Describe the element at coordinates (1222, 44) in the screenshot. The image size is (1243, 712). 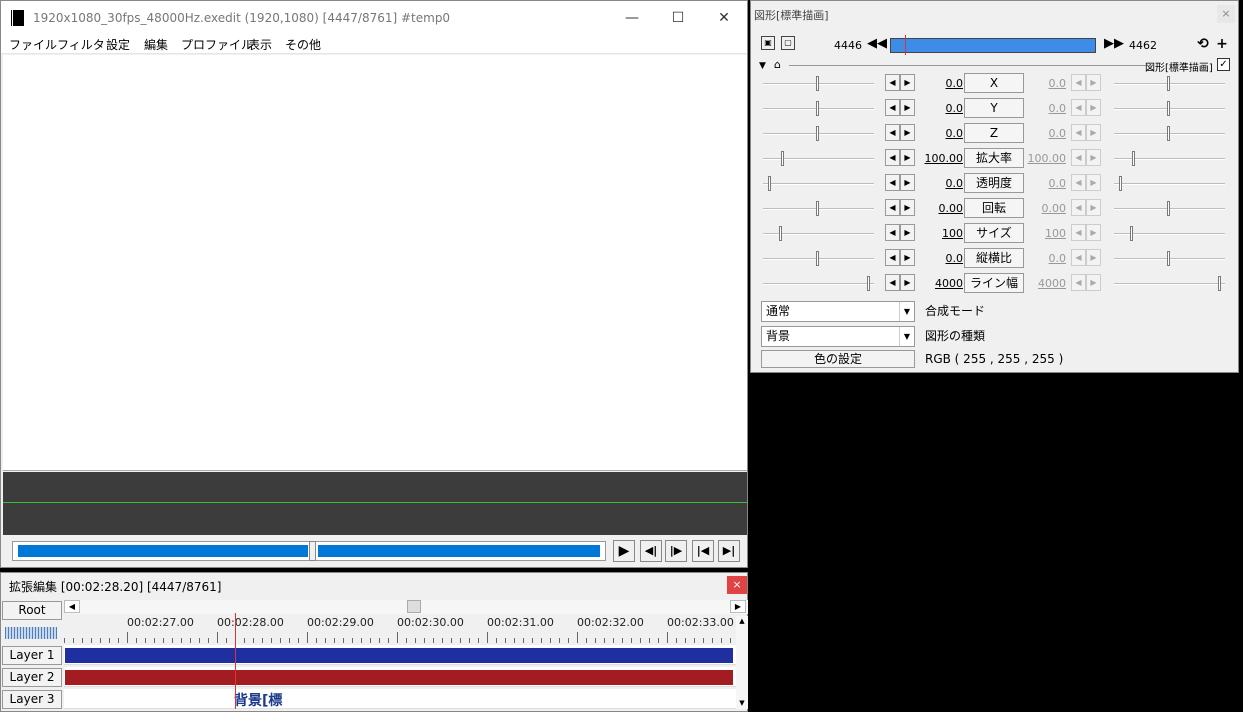
I see `add-filter-icon: +` at that location.